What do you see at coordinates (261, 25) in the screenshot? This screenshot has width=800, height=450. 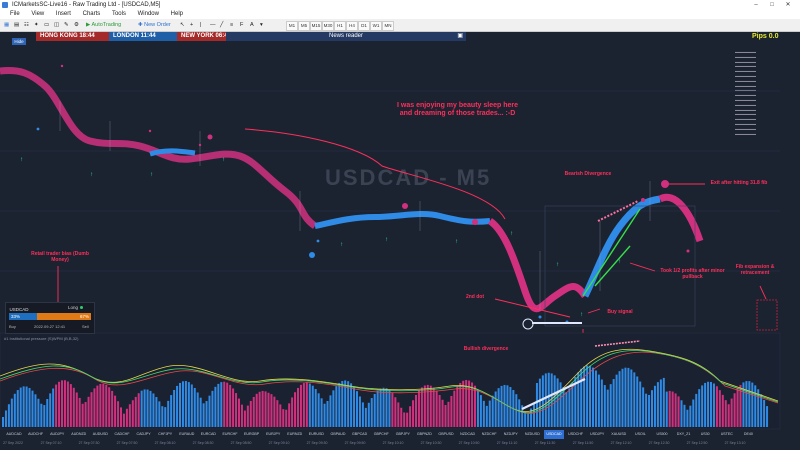 I see `shapes-icon: ▾` at bounding box center [261, 25].